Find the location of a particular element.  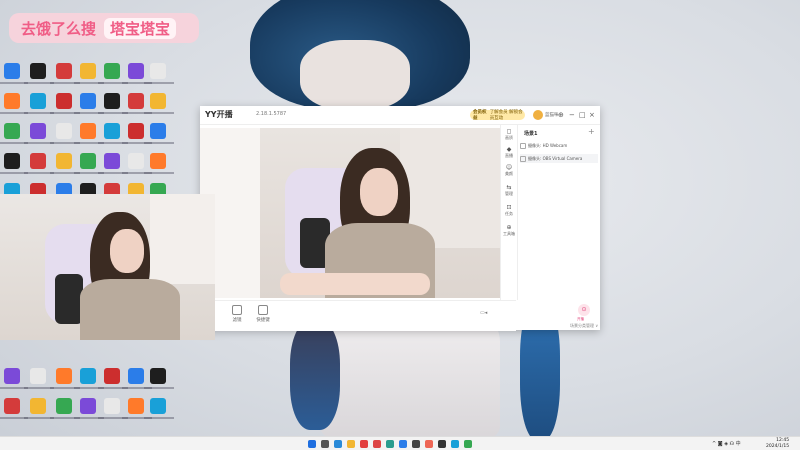

side-nav-manage: ⇆ 管理 is located at coordinates (509, 190).